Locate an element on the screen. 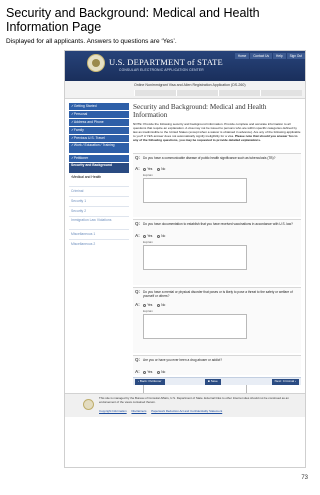 This screenshot has height=495, width=320. sidebar-item-security-2: Security 2 is located at coordinates (99, 211).